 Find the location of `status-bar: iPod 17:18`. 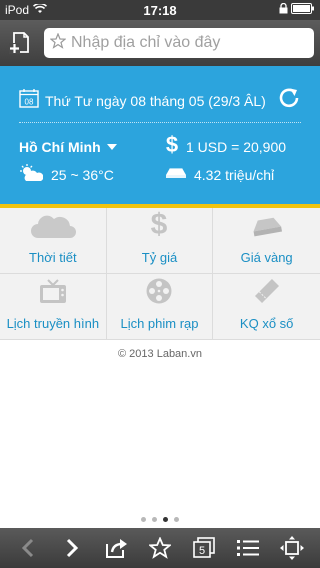

status-bar: iPod 17:18 is located at coordinates (160, 10).